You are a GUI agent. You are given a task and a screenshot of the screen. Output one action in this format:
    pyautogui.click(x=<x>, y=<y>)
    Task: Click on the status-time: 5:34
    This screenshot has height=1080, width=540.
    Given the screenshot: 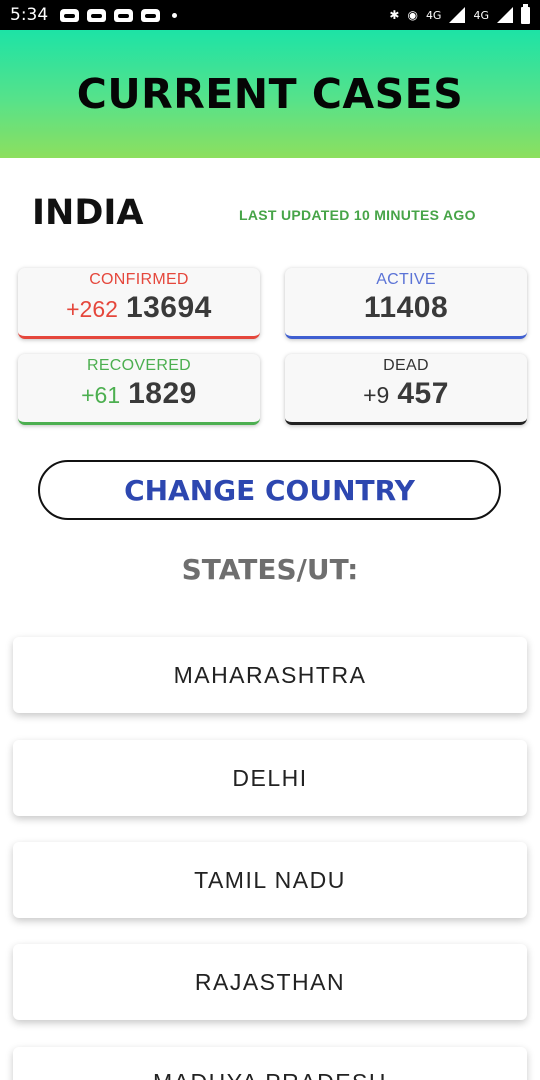 What is the action you would take?
    pyautogui.click(x=29, y=15)
    